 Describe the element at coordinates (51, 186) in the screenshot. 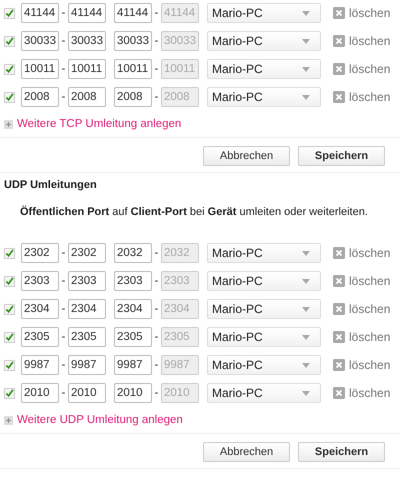

I see `section-title: UDP Umleitungen` at that location.